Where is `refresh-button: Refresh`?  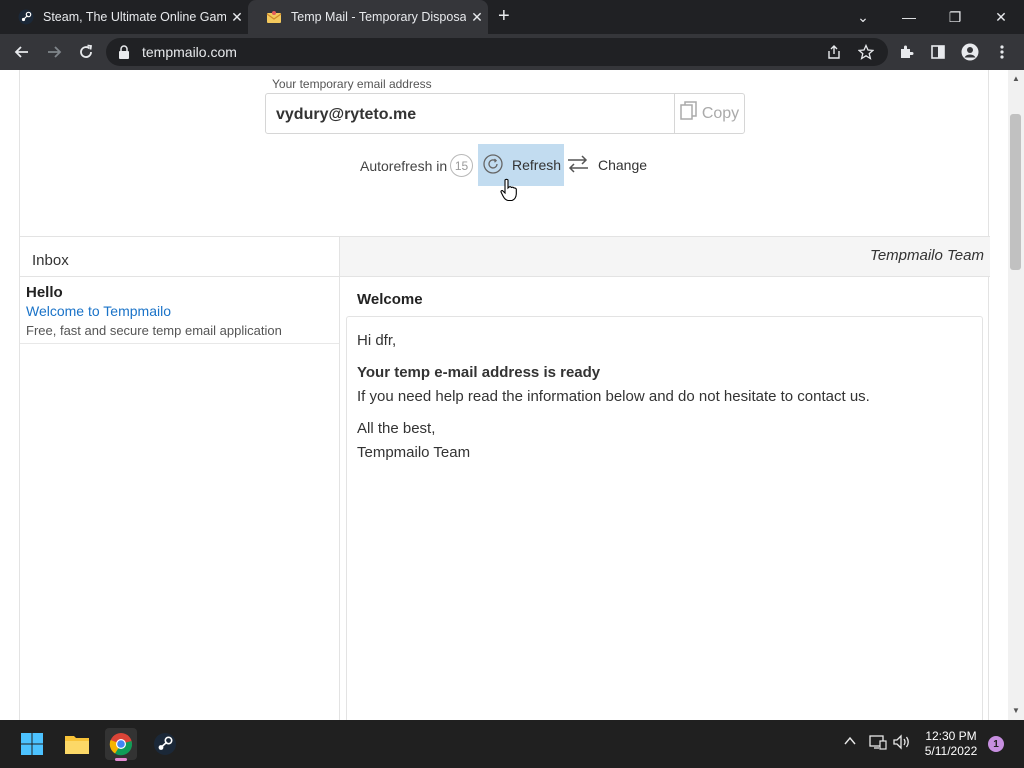
refresh-button: Refresh is located at coordinates (521, 165).